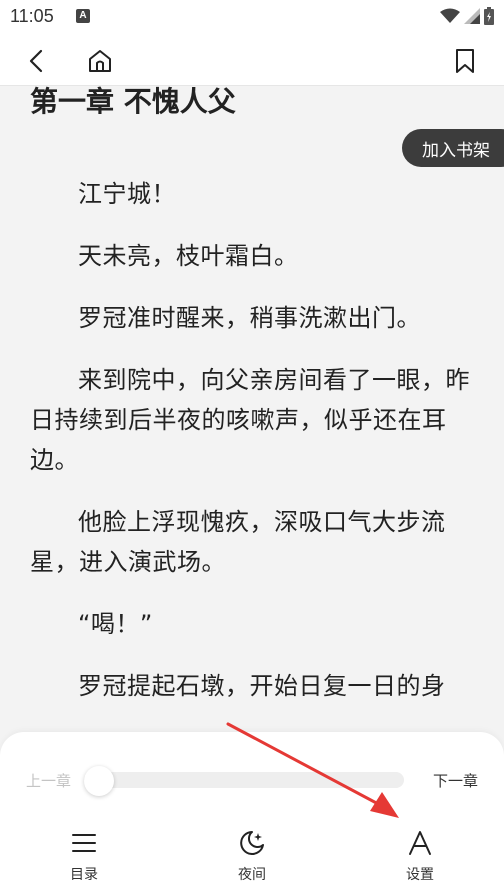 This screenshot has height=896, width=504. What do you see at coordinates (252, 18) in the screenshot?
I see `status-bar: 11:05 A` at bounding box center [252, 18].